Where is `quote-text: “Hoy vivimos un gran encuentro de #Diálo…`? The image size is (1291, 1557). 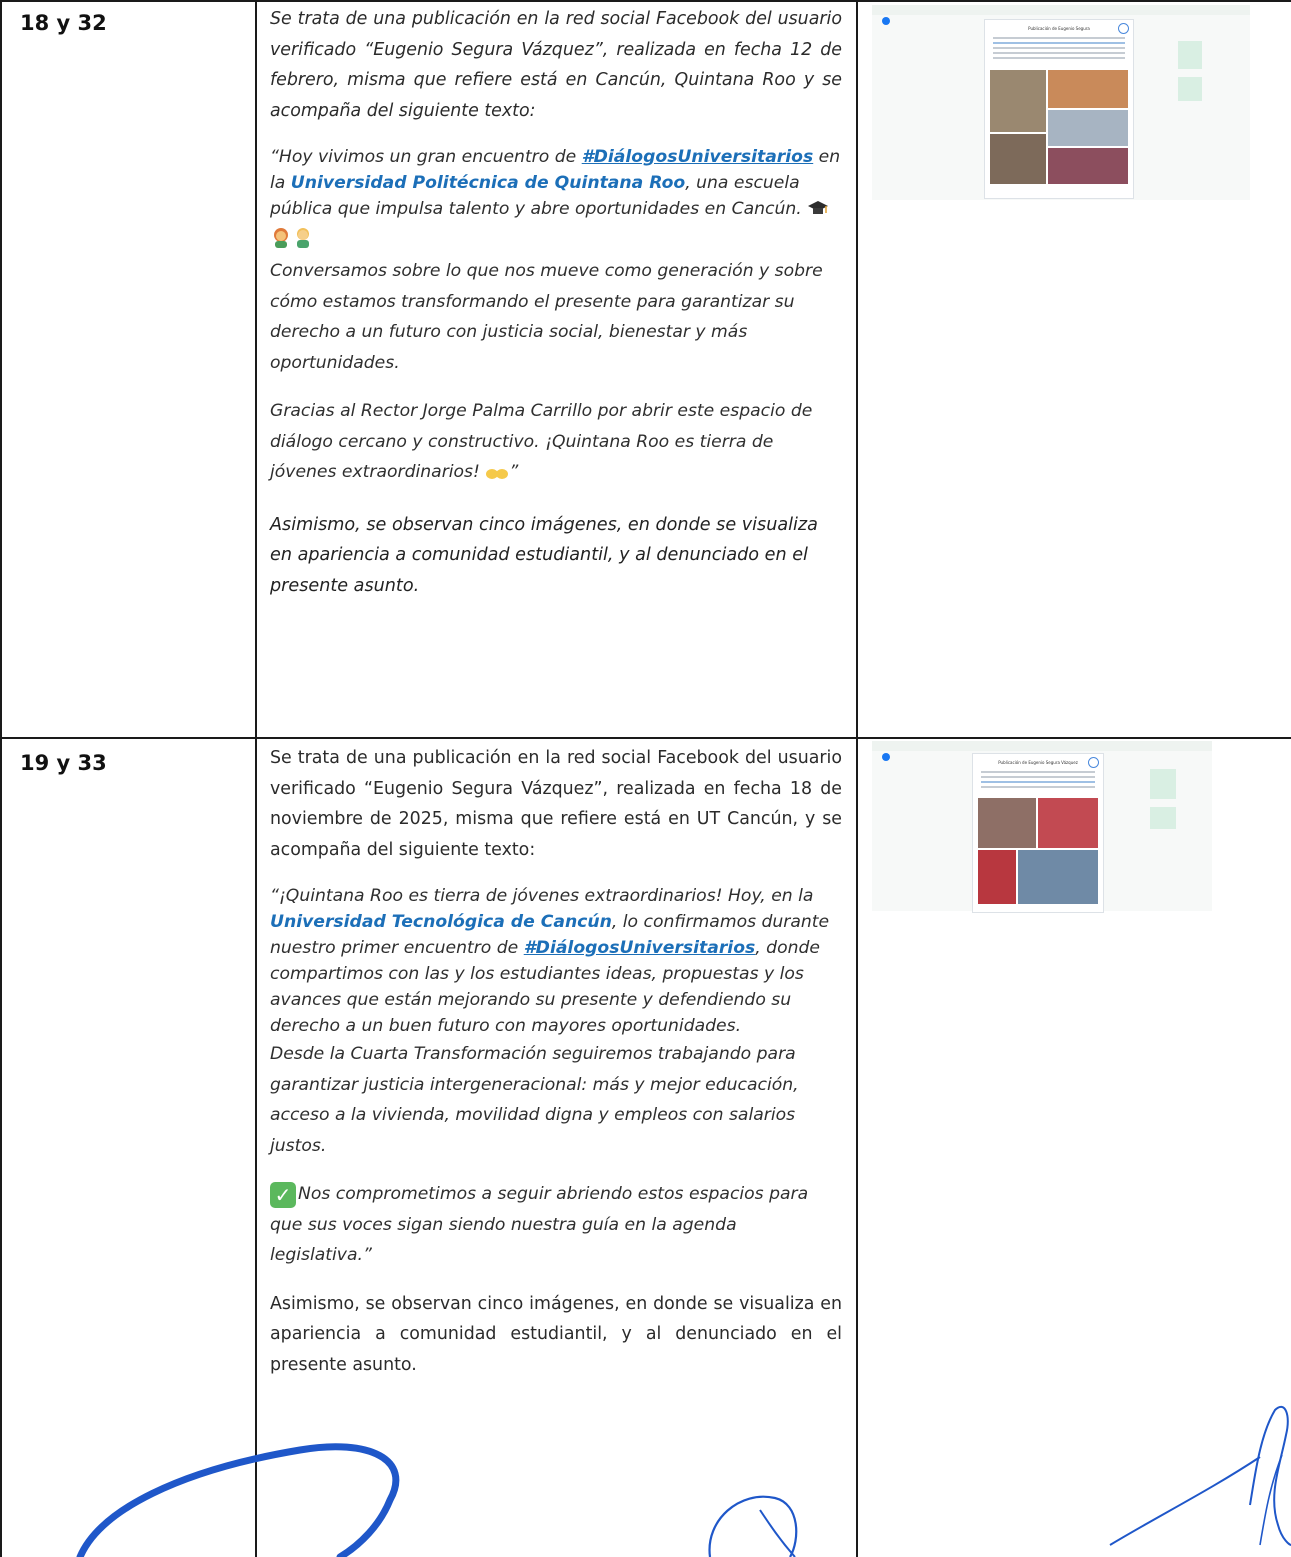 quote-text: “Hoy vivimos un gran encuentro de #Diálo… is located at coordinates (556, 200).